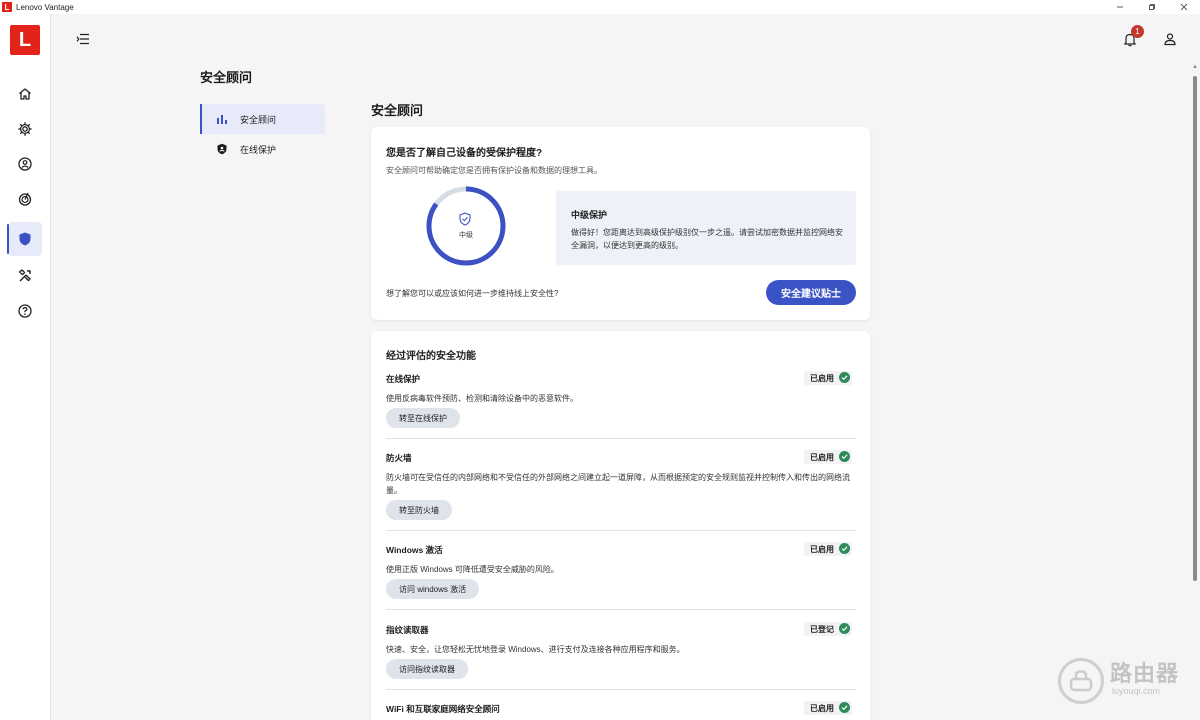 The image size is (1200, 720). What do you see at coordinates (427, 669) in the screenshot?
I see `fingerprint-reader-button: 访问指纹读取器` at bounding box center [427, 669].